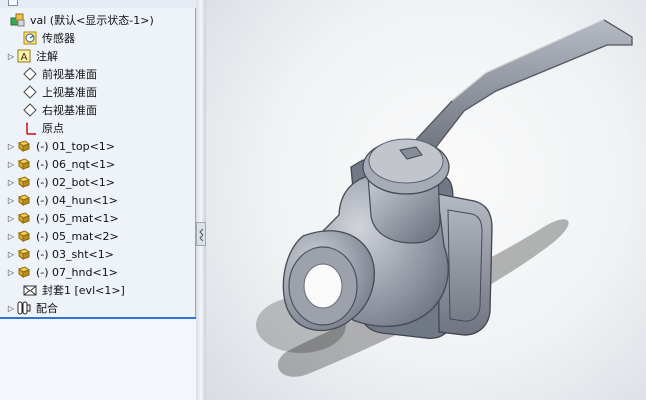  I want to click on tree-item-part-01-top: ▷ (-) 01_top<1>, so click(104, 146).